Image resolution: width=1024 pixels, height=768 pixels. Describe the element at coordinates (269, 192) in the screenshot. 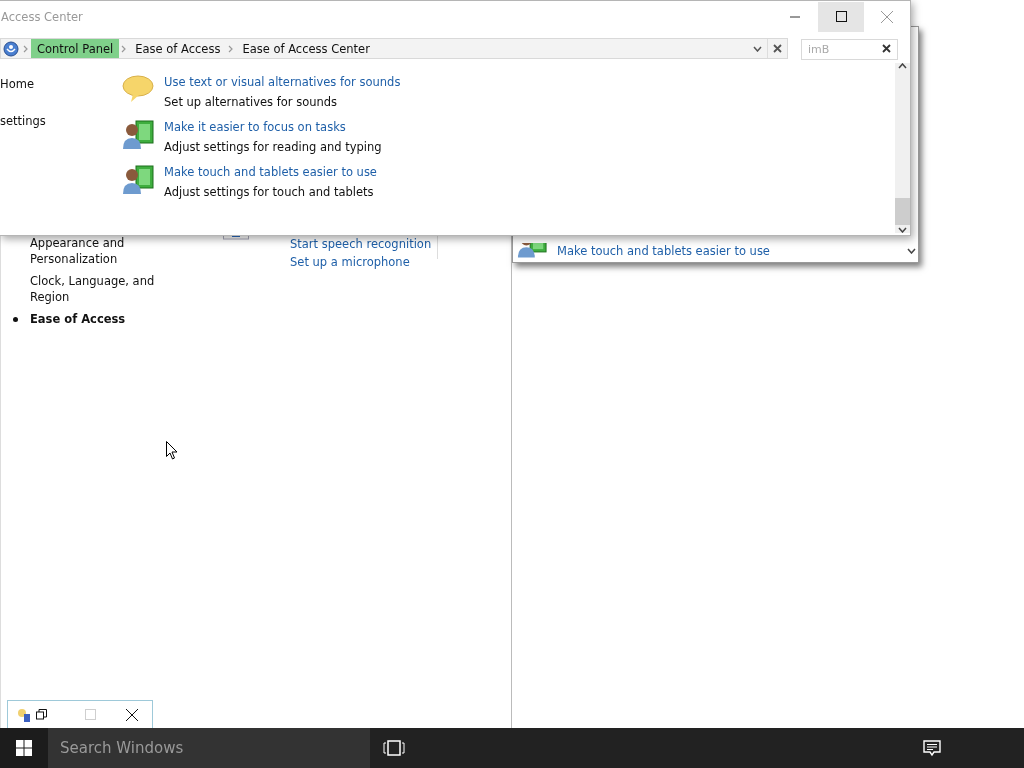

I see `task-description: Adjust settings for touch and tablets` at that location.